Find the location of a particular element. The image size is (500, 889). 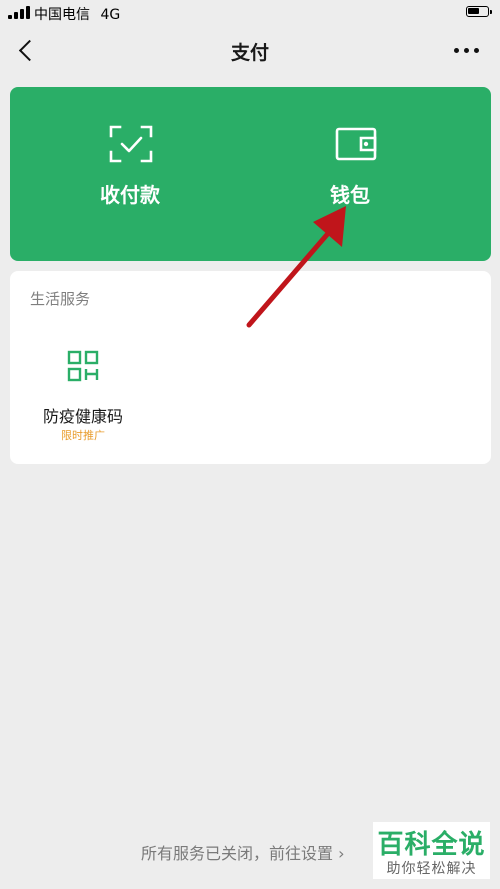

section-title: 生活服务 is located at coordinates (60, 299).